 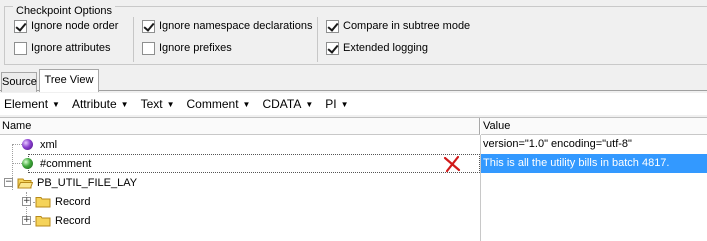 I want to click on ignore-prefixes-checkbox: Ignore prefixes, so click(x=187, y=48).